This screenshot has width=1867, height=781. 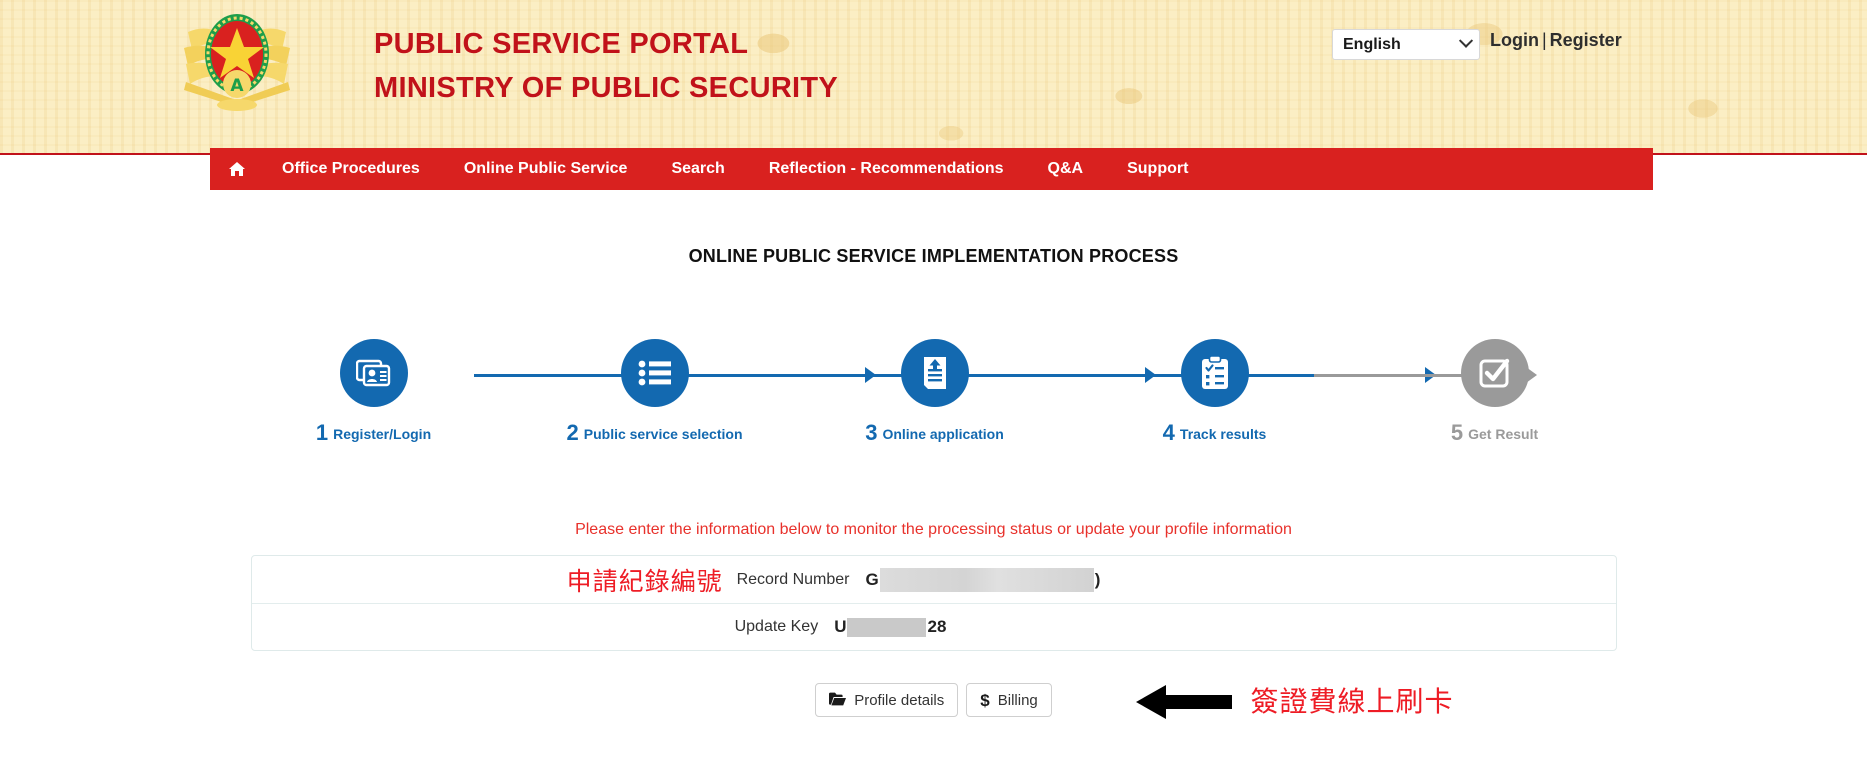 I want to click on id-card-icon, so click(x=373, y=373).